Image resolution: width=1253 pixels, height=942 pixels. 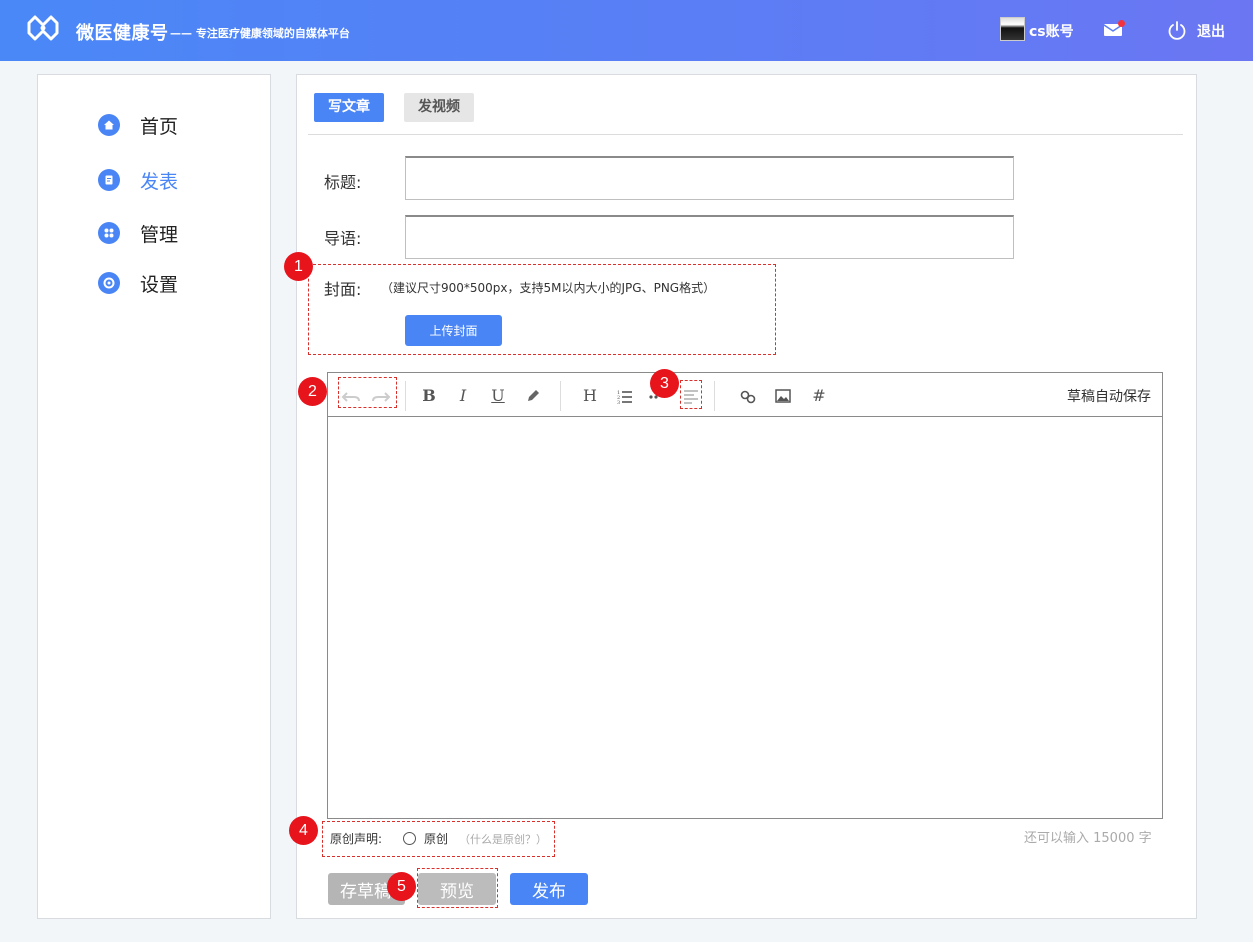 What do you see at coordinates (1121, 23) in the screenshot?
I see `unread-dot` at bounding box center [1121, 23].